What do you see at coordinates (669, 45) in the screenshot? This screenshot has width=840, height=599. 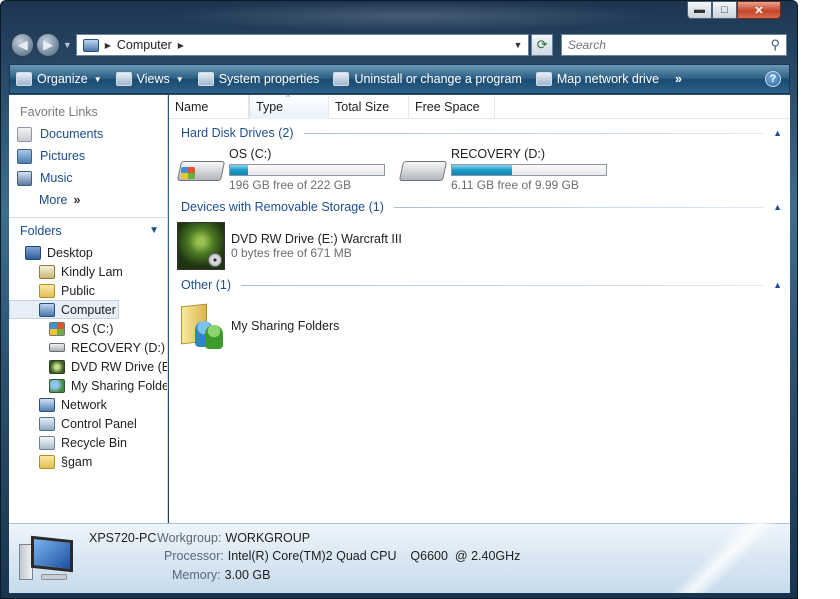 I see `search-input` at bounding box center [669, 45].